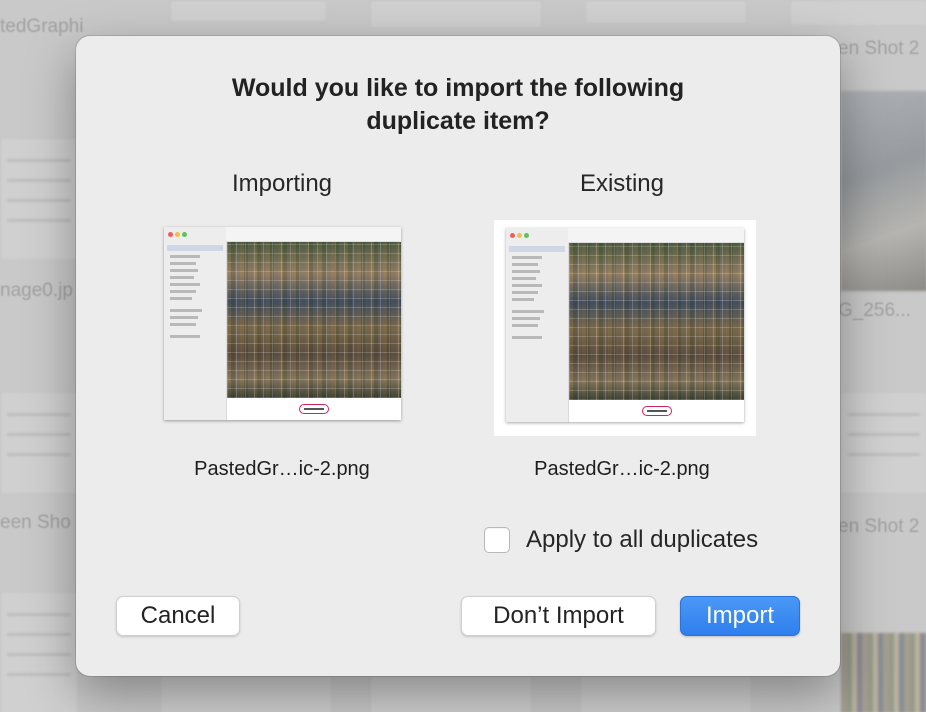  I want to click on importing-heading: Importing, so click(282, 183).